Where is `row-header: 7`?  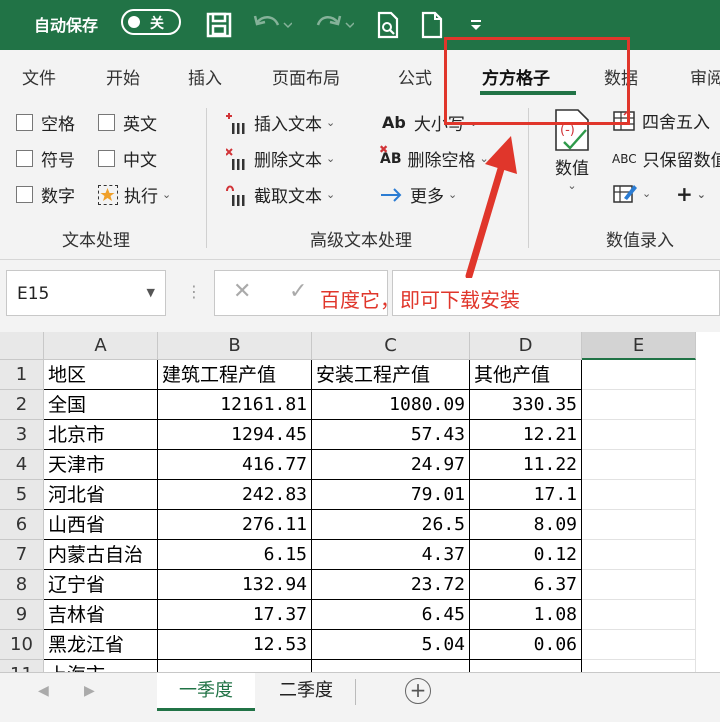 row-header: 7 is located at coordinates (22, 555).